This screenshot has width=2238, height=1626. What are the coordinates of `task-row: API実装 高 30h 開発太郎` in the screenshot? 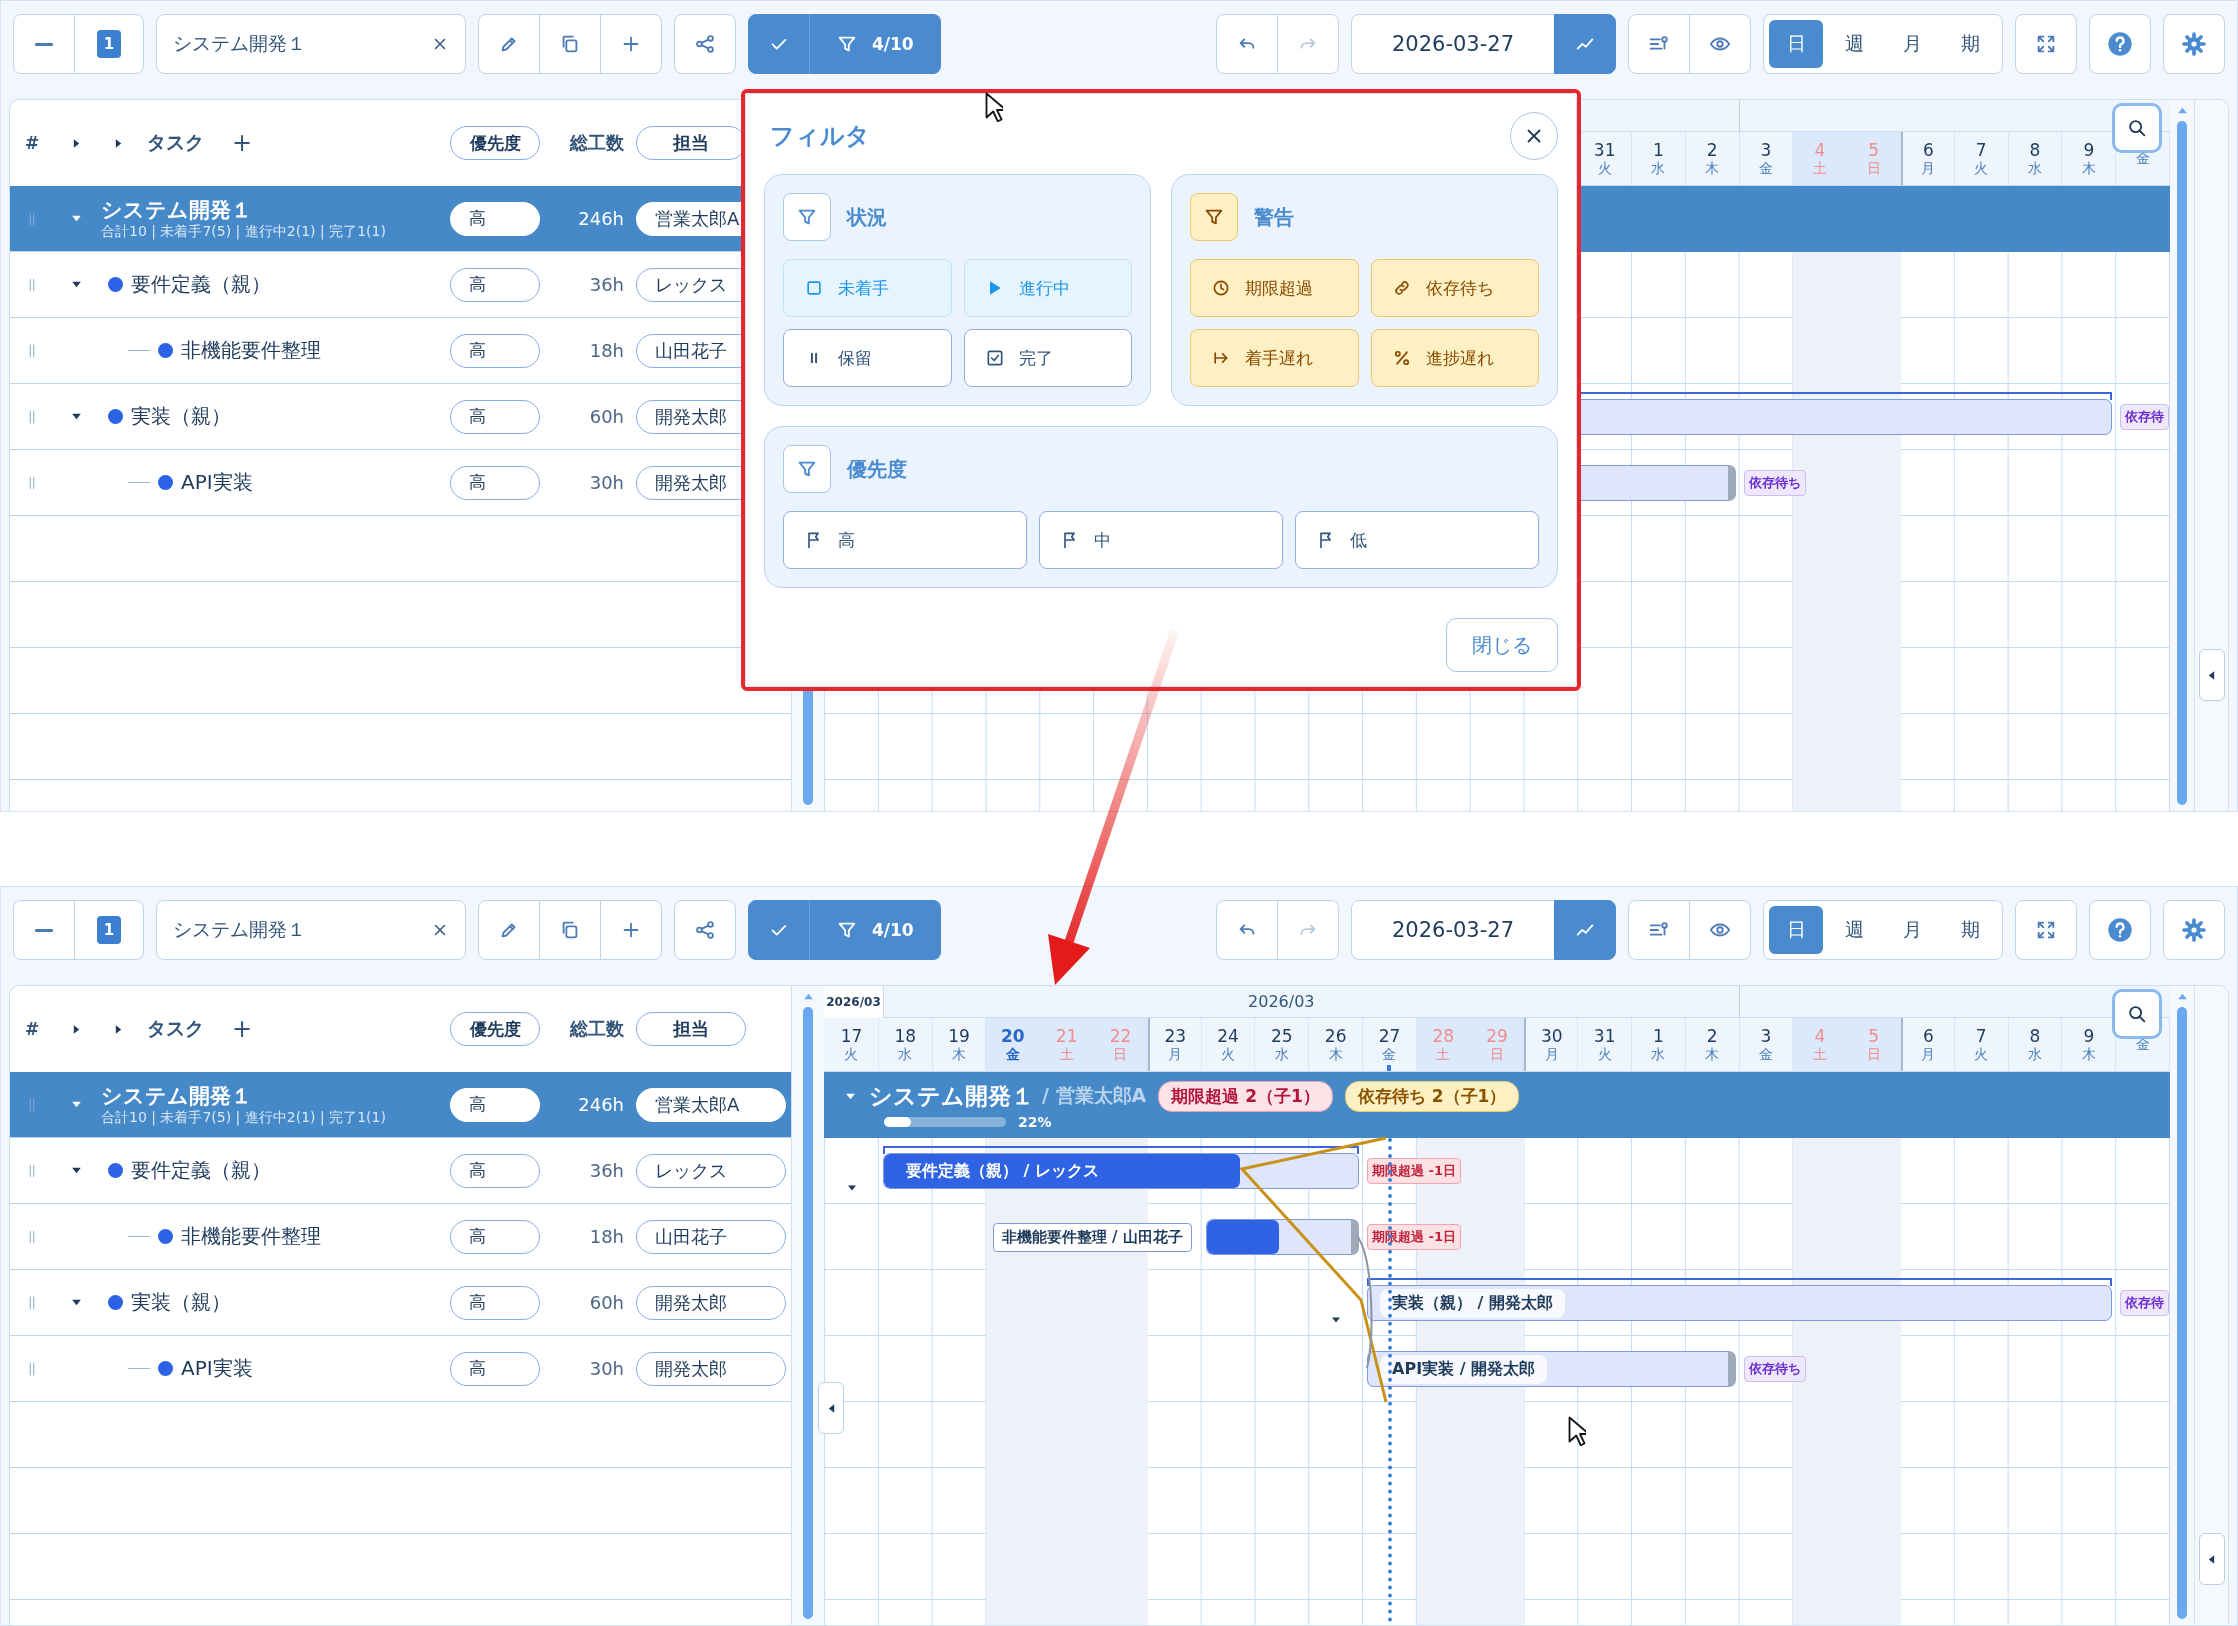 It's located at (400, 1369).